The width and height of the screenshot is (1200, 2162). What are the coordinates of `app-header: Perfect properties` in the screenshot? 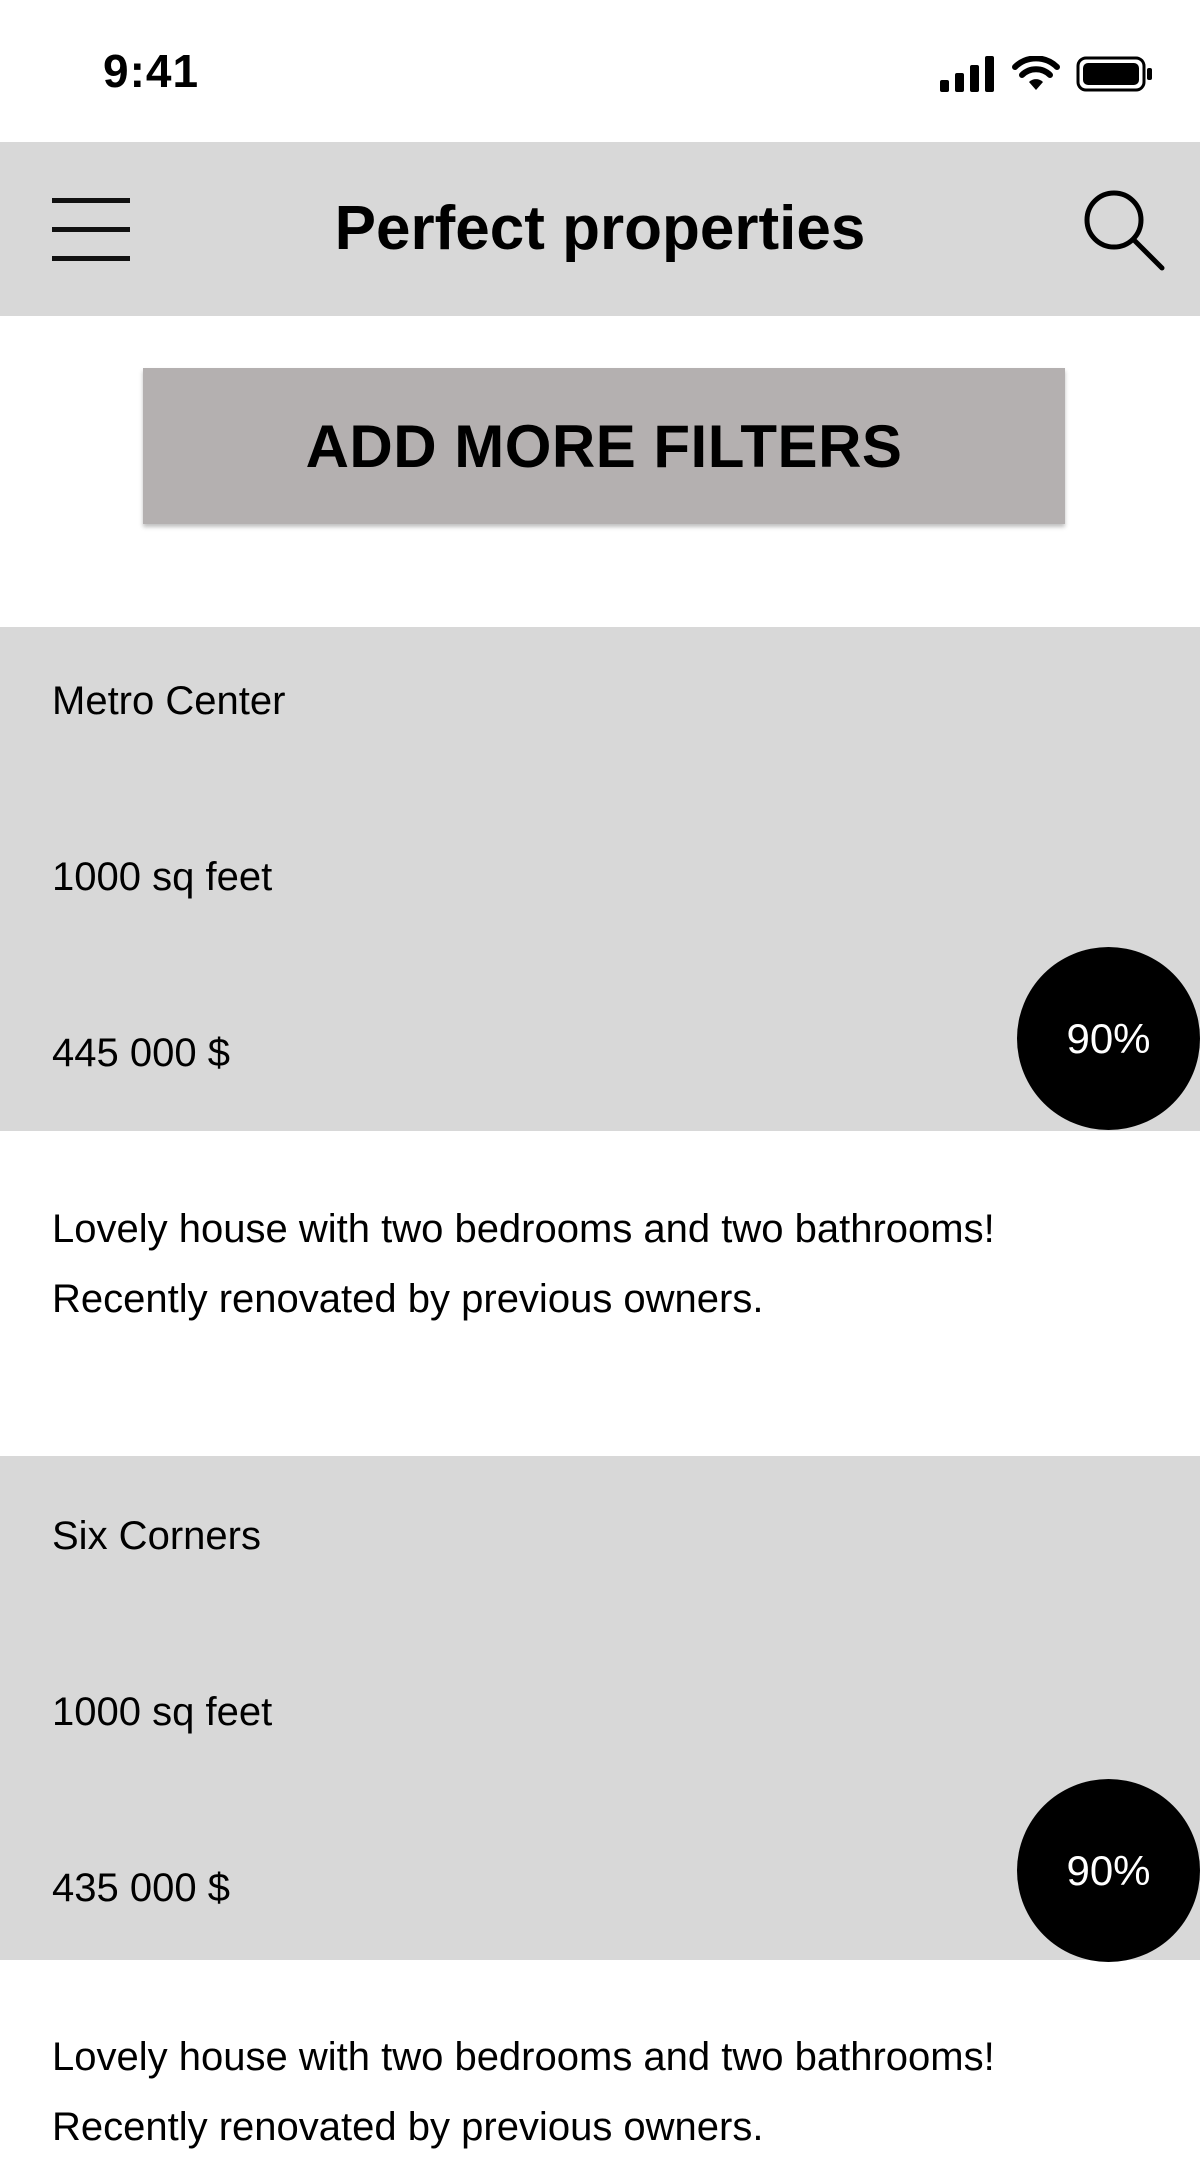 It's located at (600, 229).